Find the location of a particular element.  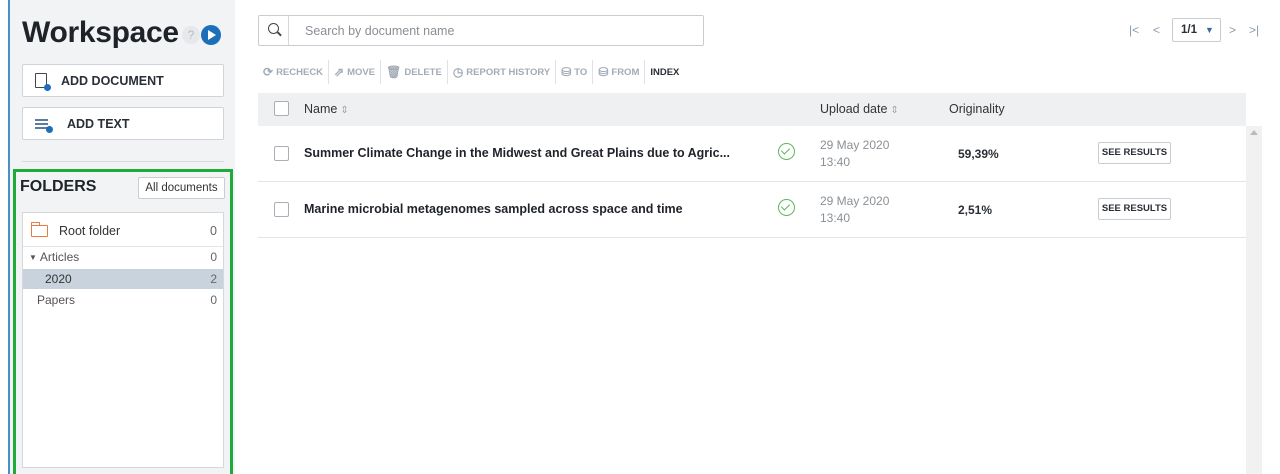

page-select: 1/1 ▼ is located at coordinates (1196, 30).